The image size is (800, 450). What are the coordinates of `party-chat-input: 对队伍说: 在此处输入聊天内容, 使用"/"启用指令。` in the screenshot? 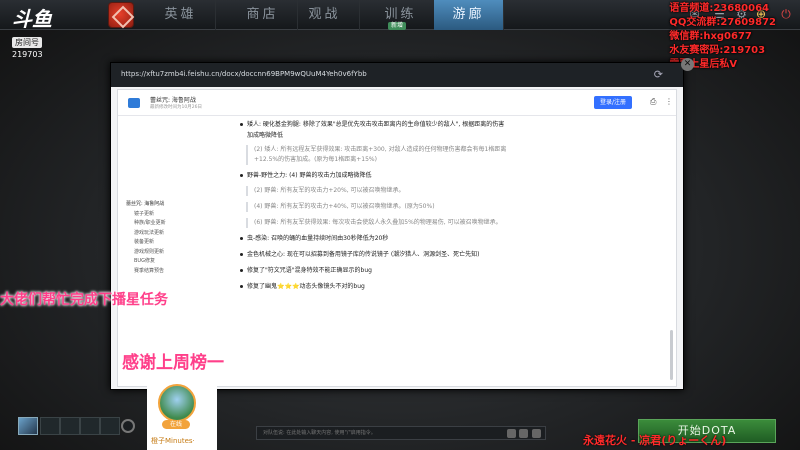 It's located at (401, 433).